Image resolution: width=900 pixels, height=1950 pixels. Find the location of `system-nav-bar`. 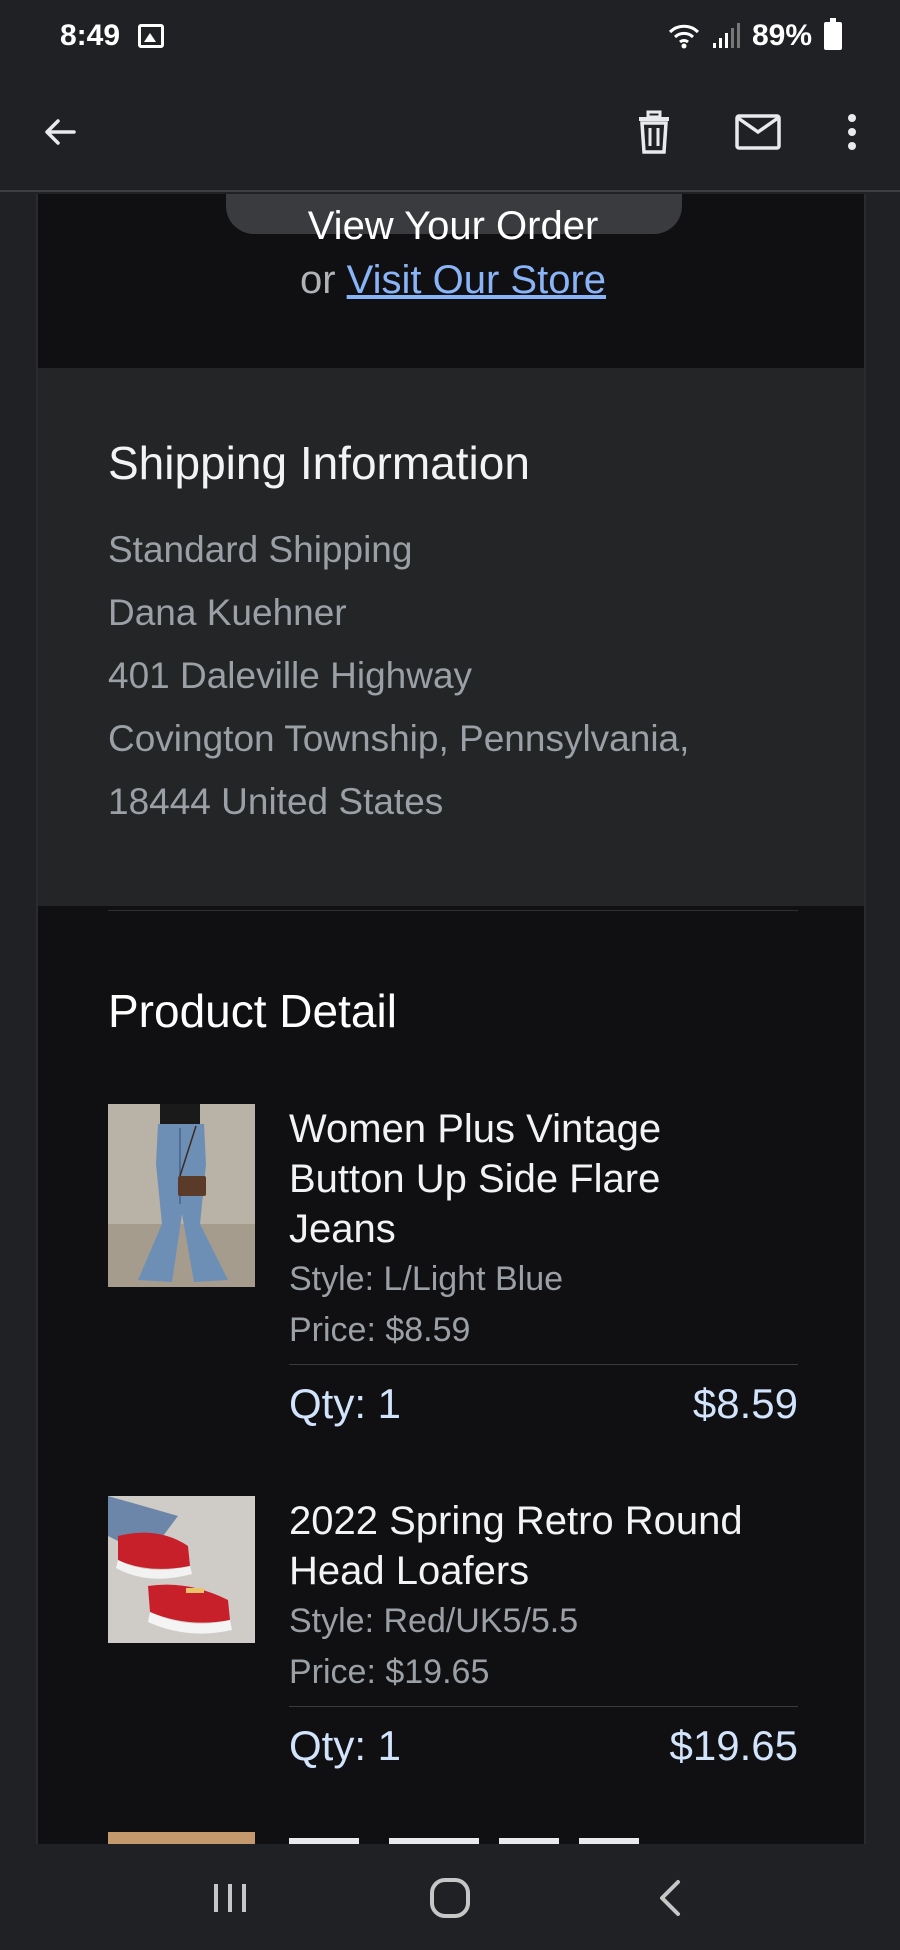

system-nav-bar is located at coordinates (450, 1897).